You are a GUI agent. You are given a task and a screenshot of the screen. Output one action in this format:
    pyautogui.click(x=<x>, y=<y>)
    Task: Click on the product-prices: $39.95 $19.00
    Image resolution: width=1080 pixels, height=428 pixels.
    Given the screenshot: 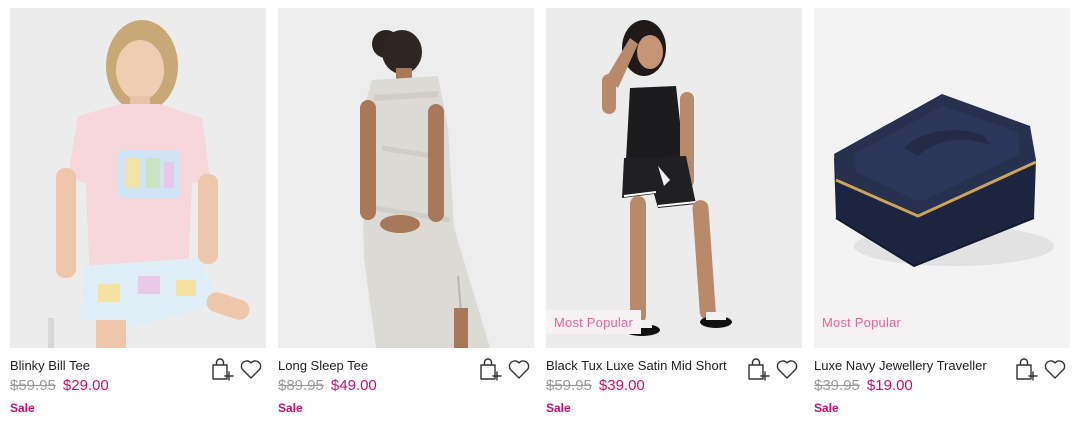 What is the action you would take?
    pyautogui.click(x=863, y=385)
    